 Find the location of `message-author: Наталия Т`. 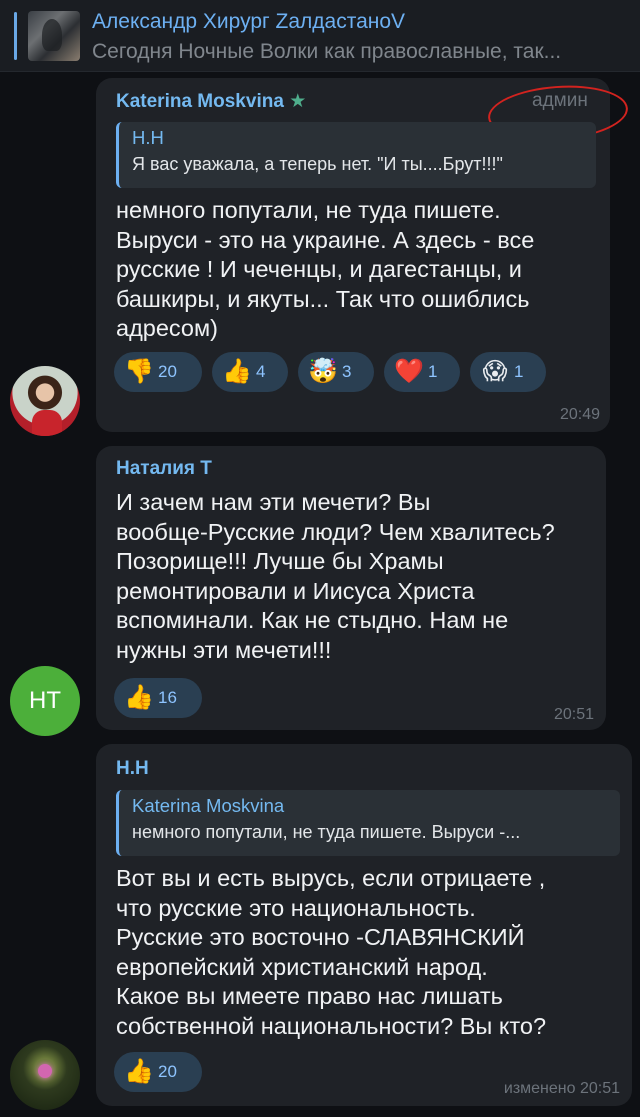

message-author: Наталия Т is located at coordinates (164, 469).